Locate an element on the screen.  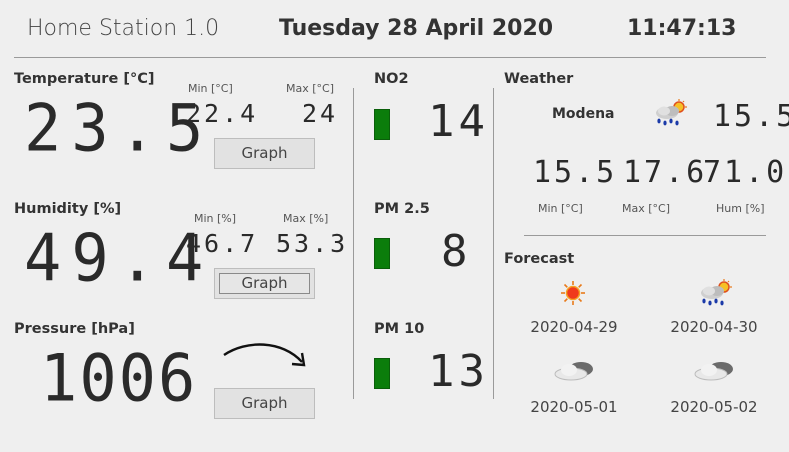
pm10-label: PM 10 is located at coordinates (399, 329).